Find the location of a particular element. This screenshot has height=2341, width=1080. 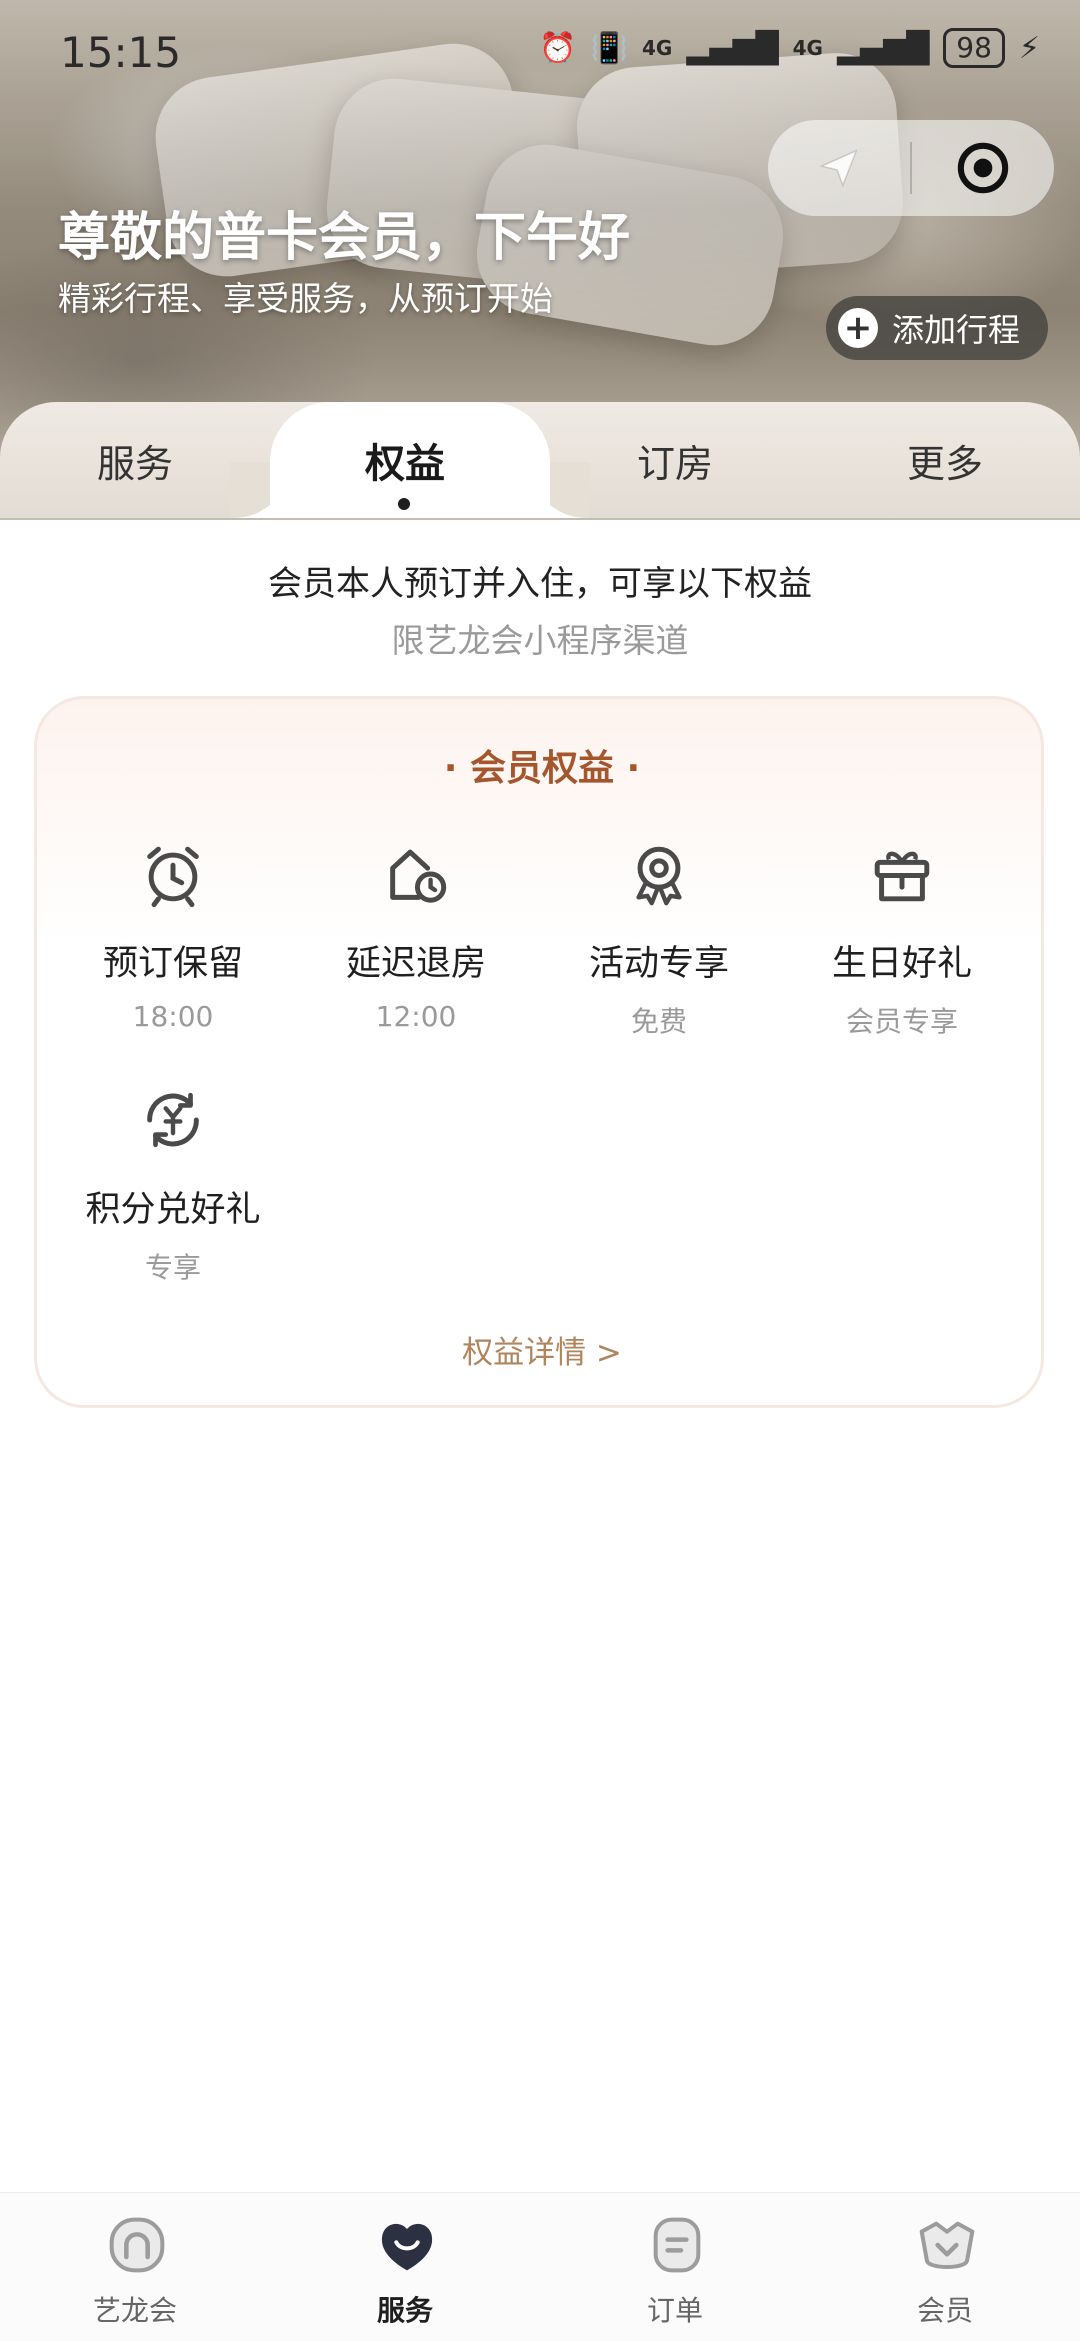

tab-more: 更多 is located at coordinates (945, 460).